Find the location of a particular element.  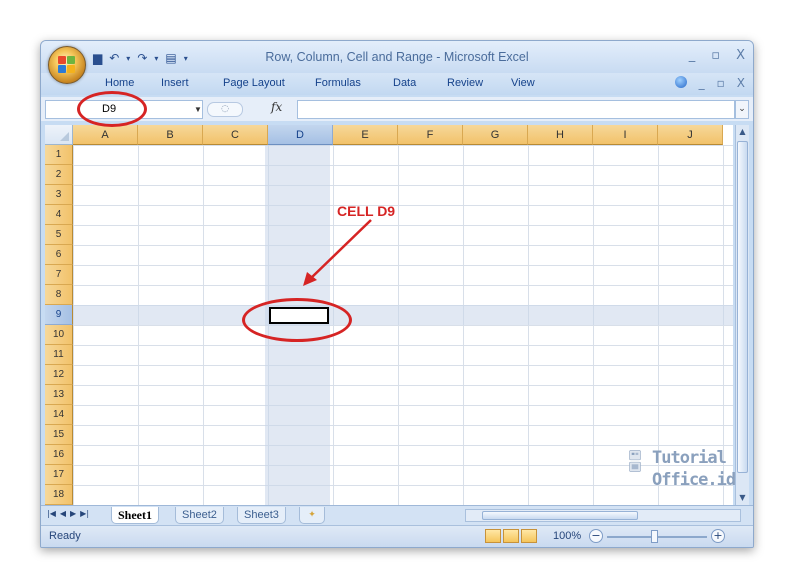

tab-insert: Insert is located at coordinates (175, 83).